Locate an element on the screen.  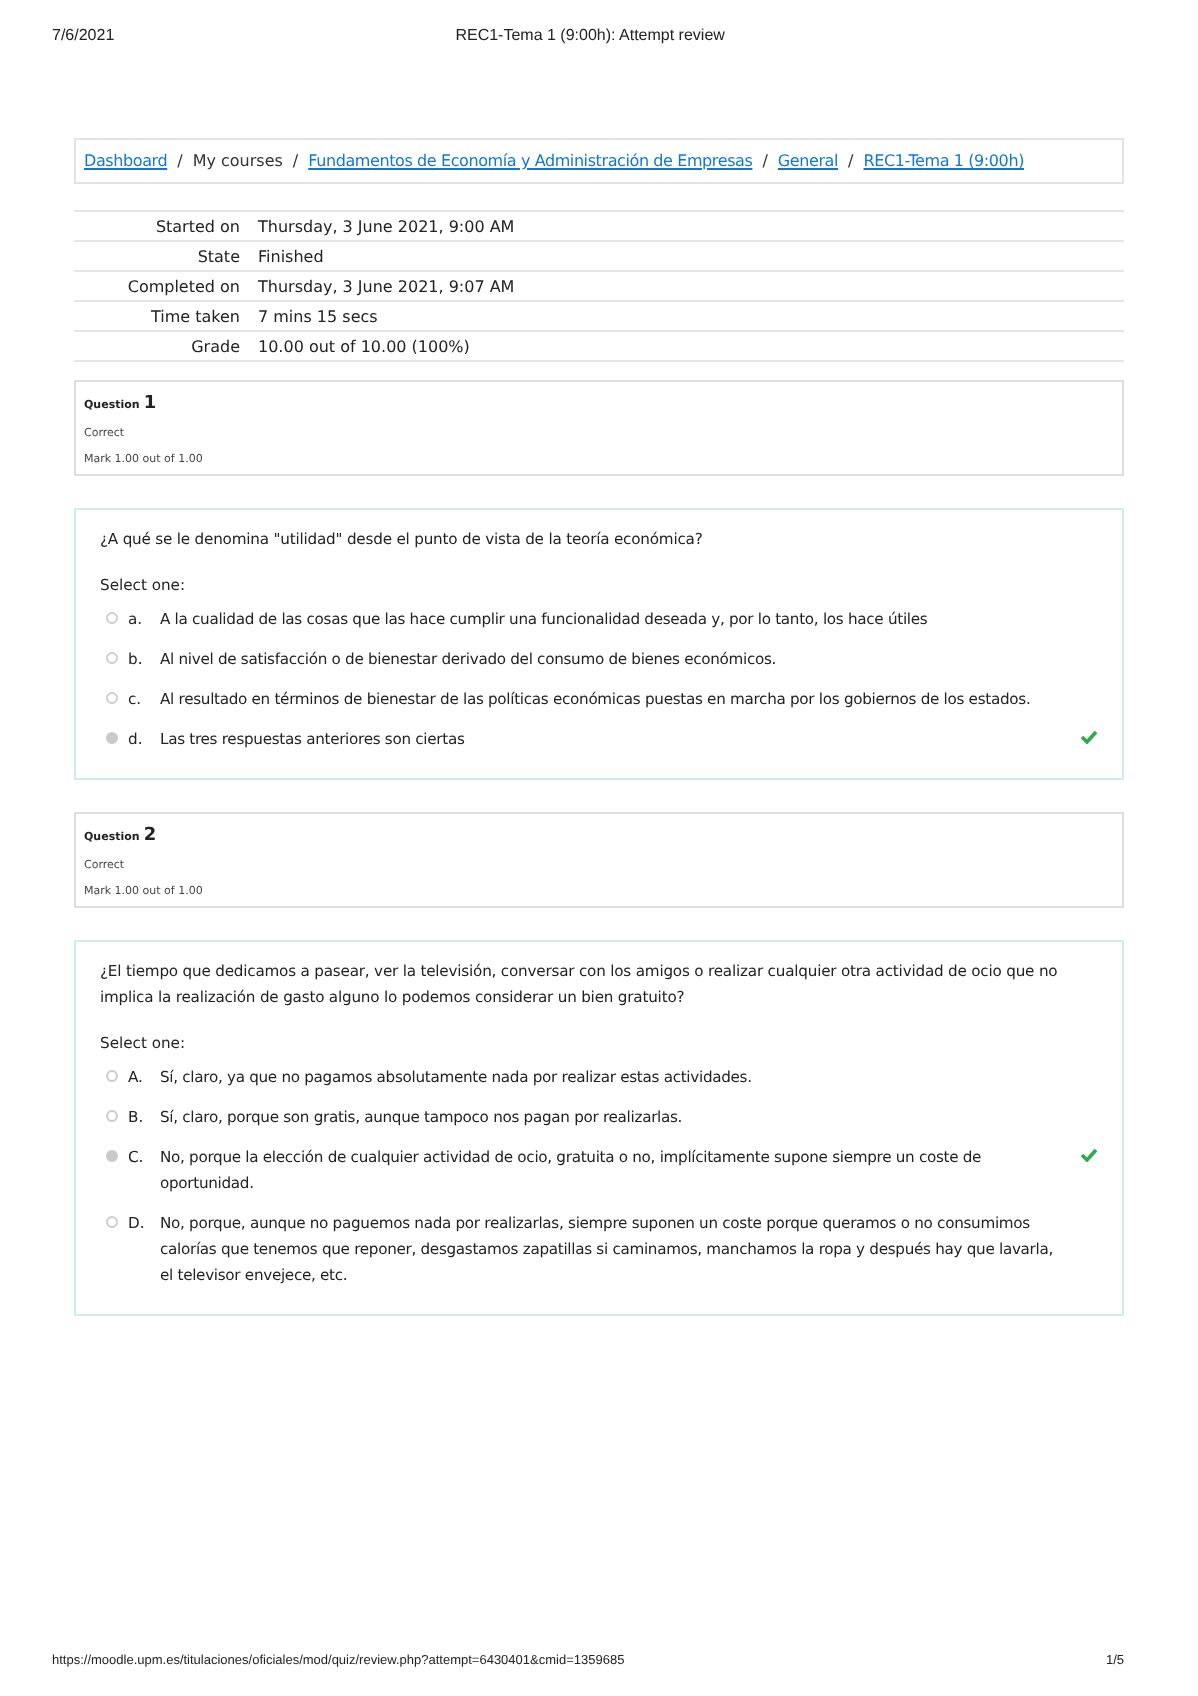
summary-value: Thursday, 3 June 2021, 9:00 AM is located at coordinates (386, 226).